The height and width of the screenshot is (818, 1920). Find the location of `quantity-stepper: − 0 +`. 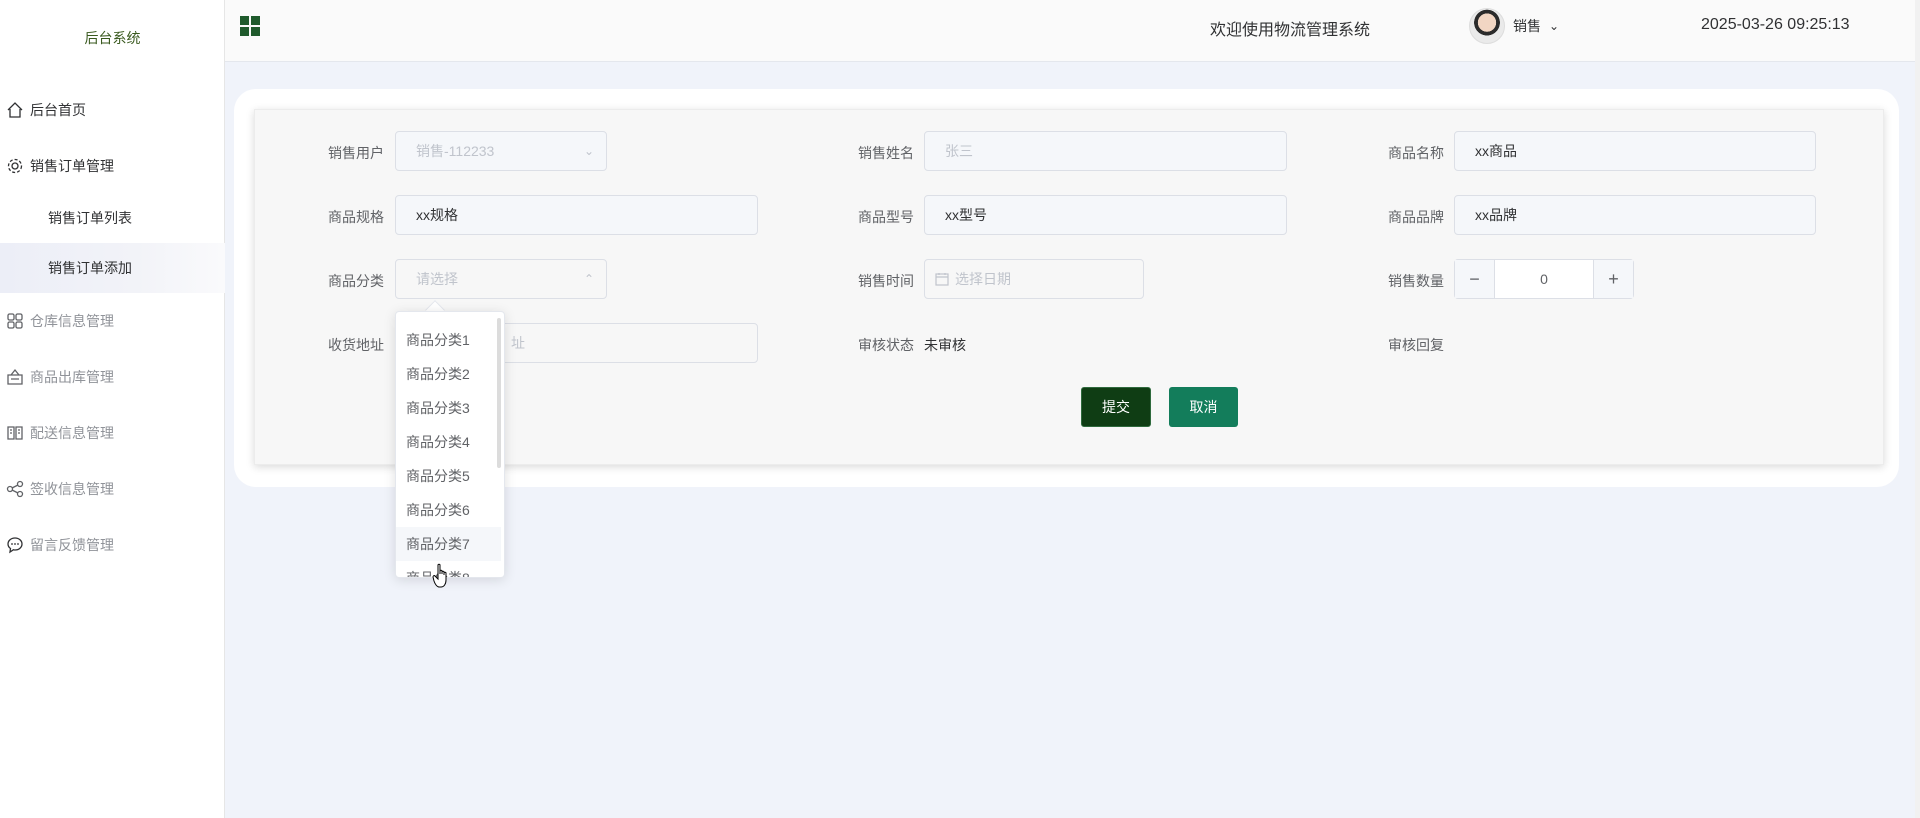

quantity-stepper: − 0 + is located at coordinates (1544, 279).